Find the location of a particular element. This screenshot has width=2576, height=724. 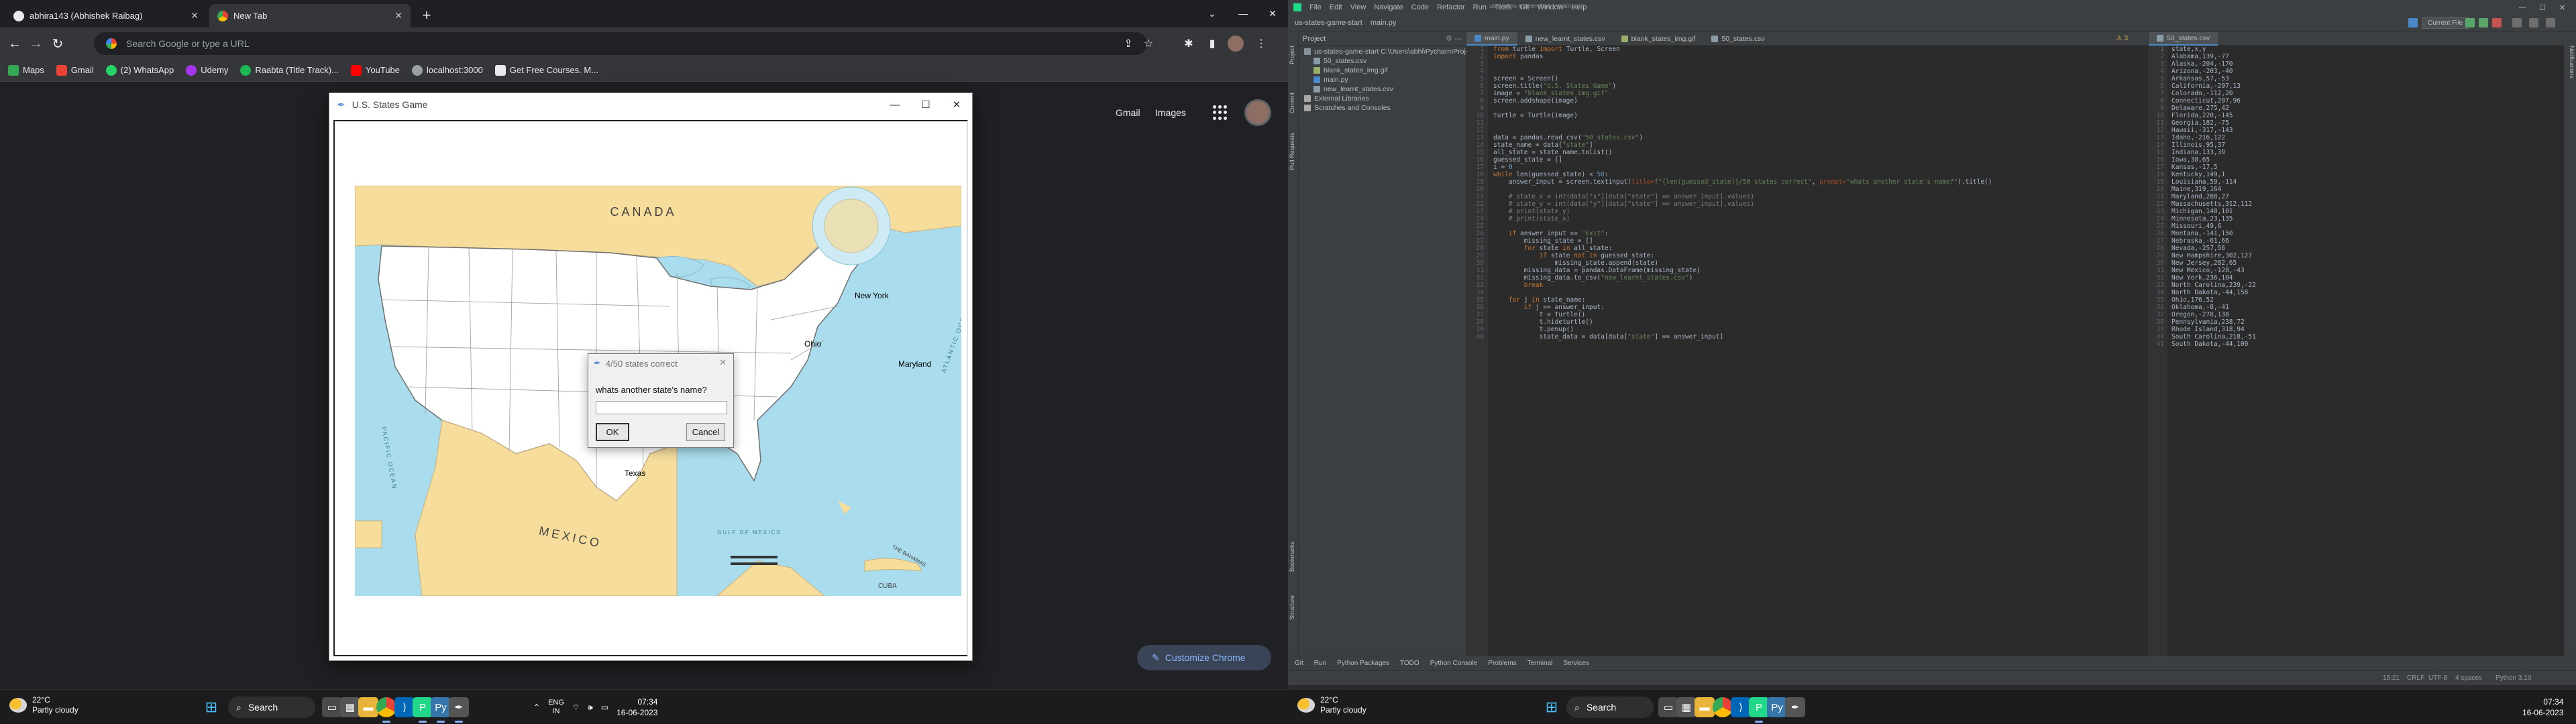

wifi-icon: ⌔ is located at coordinates (576, 708).